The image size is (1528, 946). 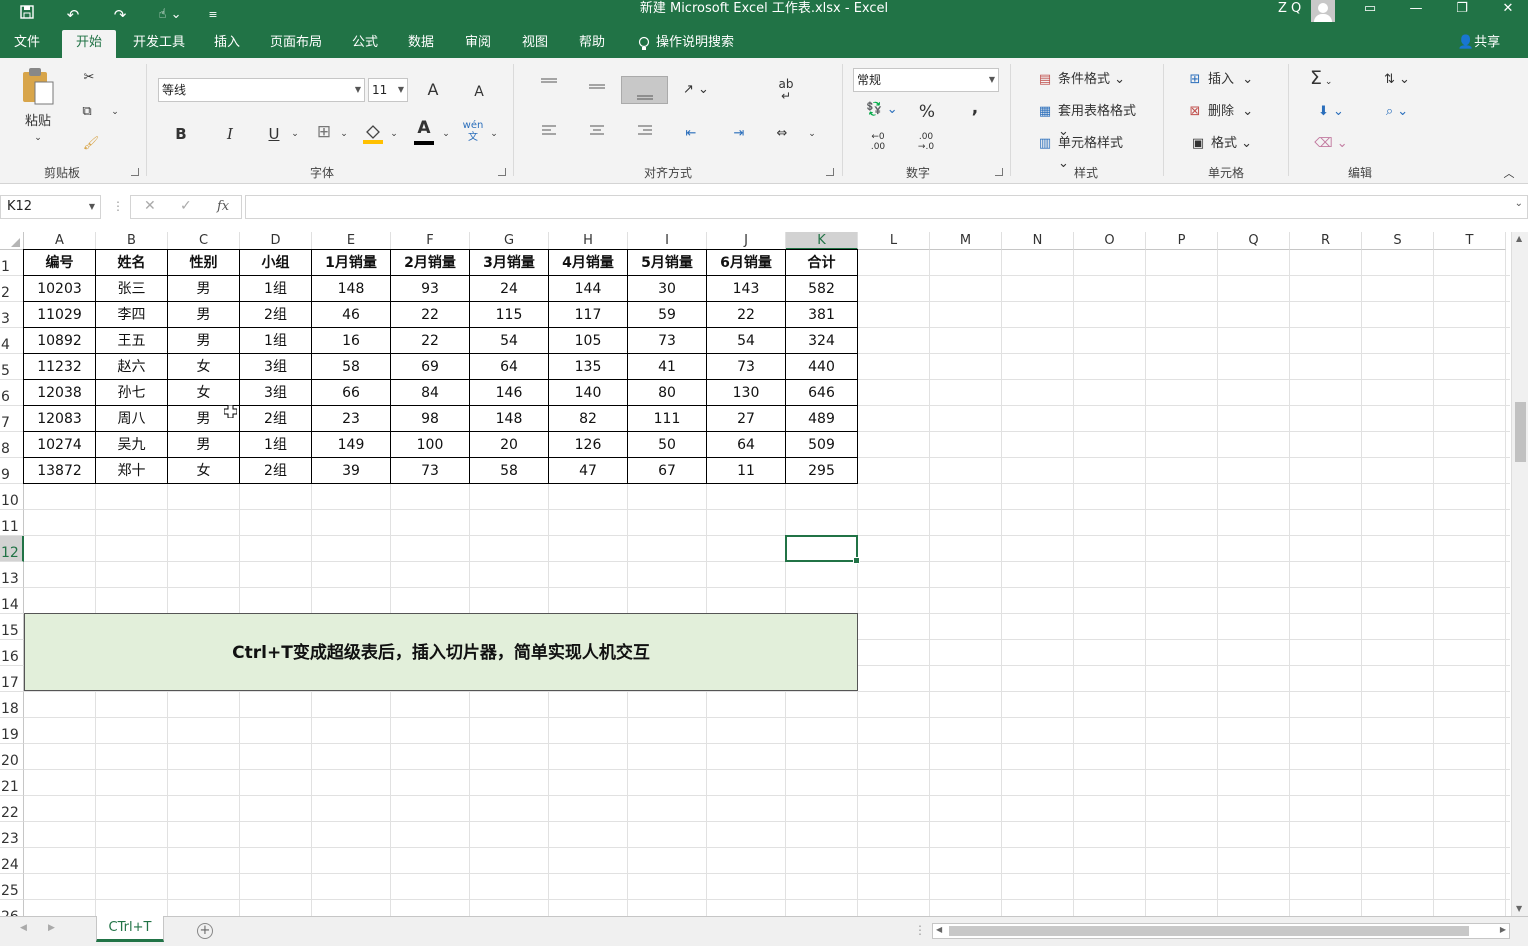 I want to click on orientation-icon: ↗ ⌄, so click(x=696, y=90).